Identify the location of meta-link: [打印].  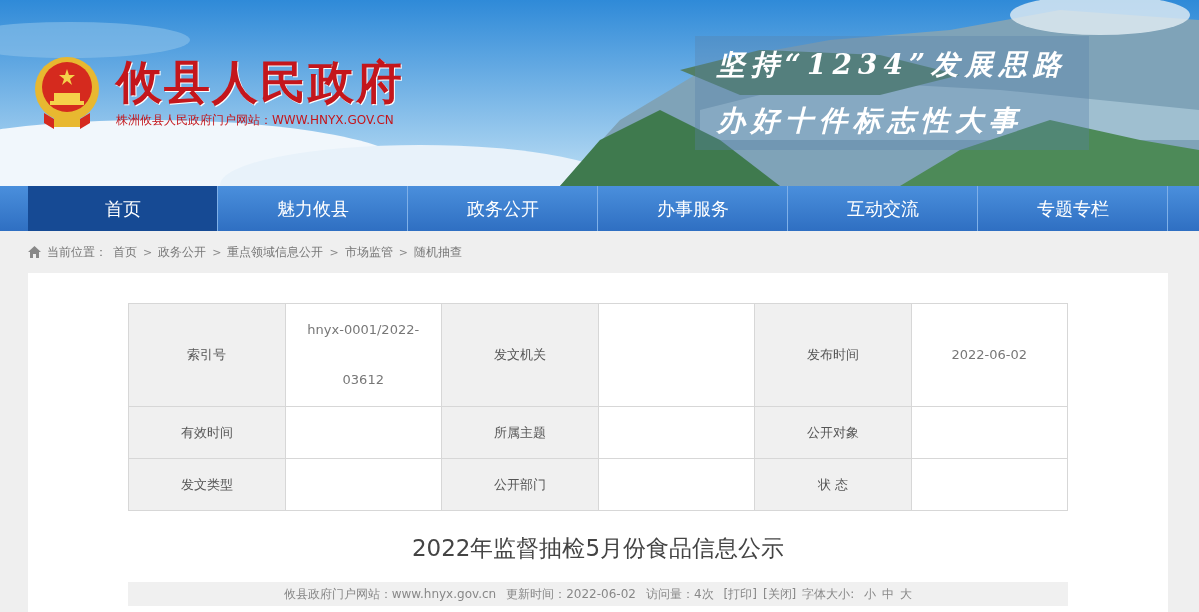
(740, 594).